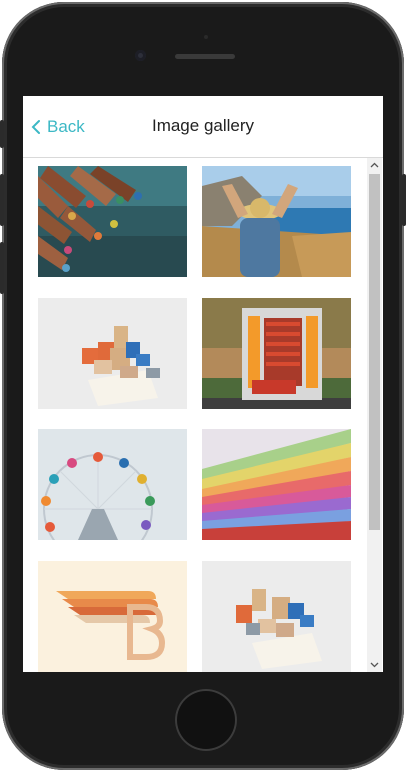  What do you see at coordinates (206, 37) in the screenshot?
I see `proximity-sensor` at bounding box center [206, 37].